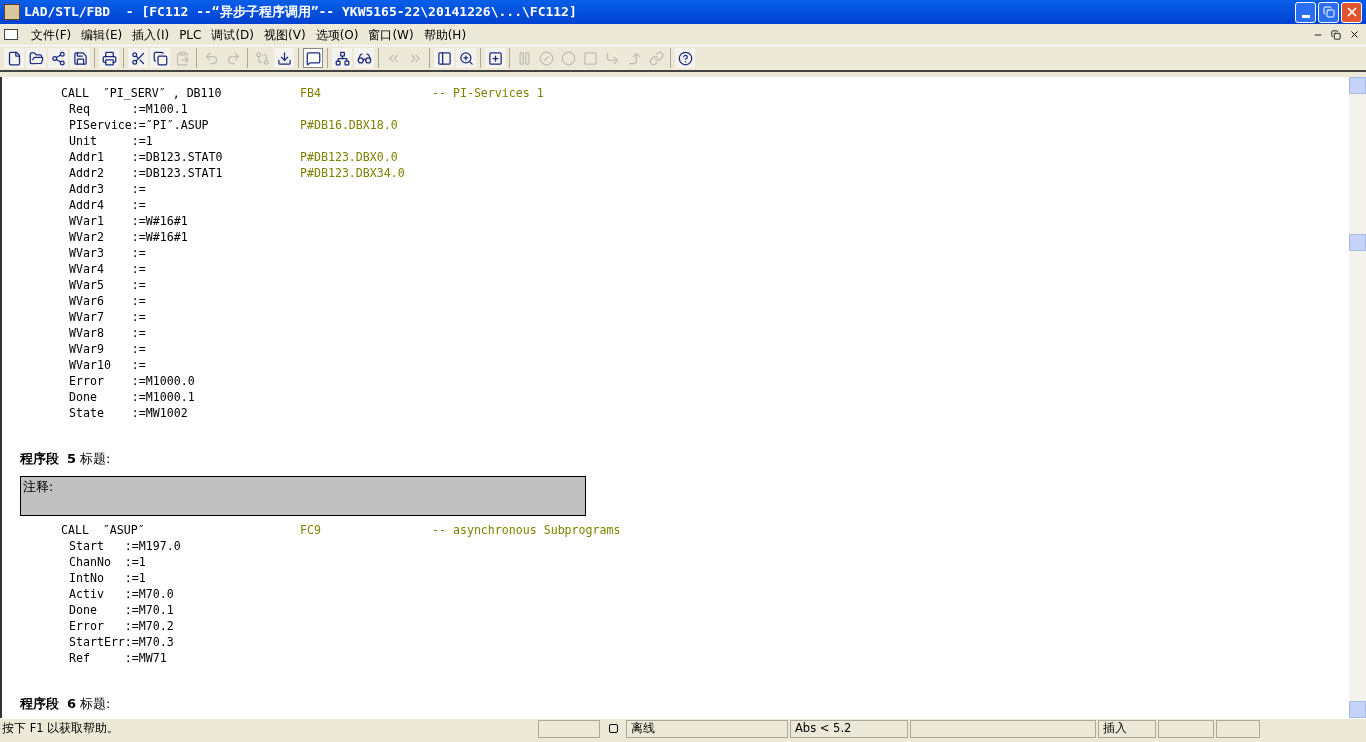 The height and width of the screenshot is (742, 1366). What do you see at coordinates (466, 58) in the screenshot?
I see `zoom-icon` at bounding box center [466, 58].